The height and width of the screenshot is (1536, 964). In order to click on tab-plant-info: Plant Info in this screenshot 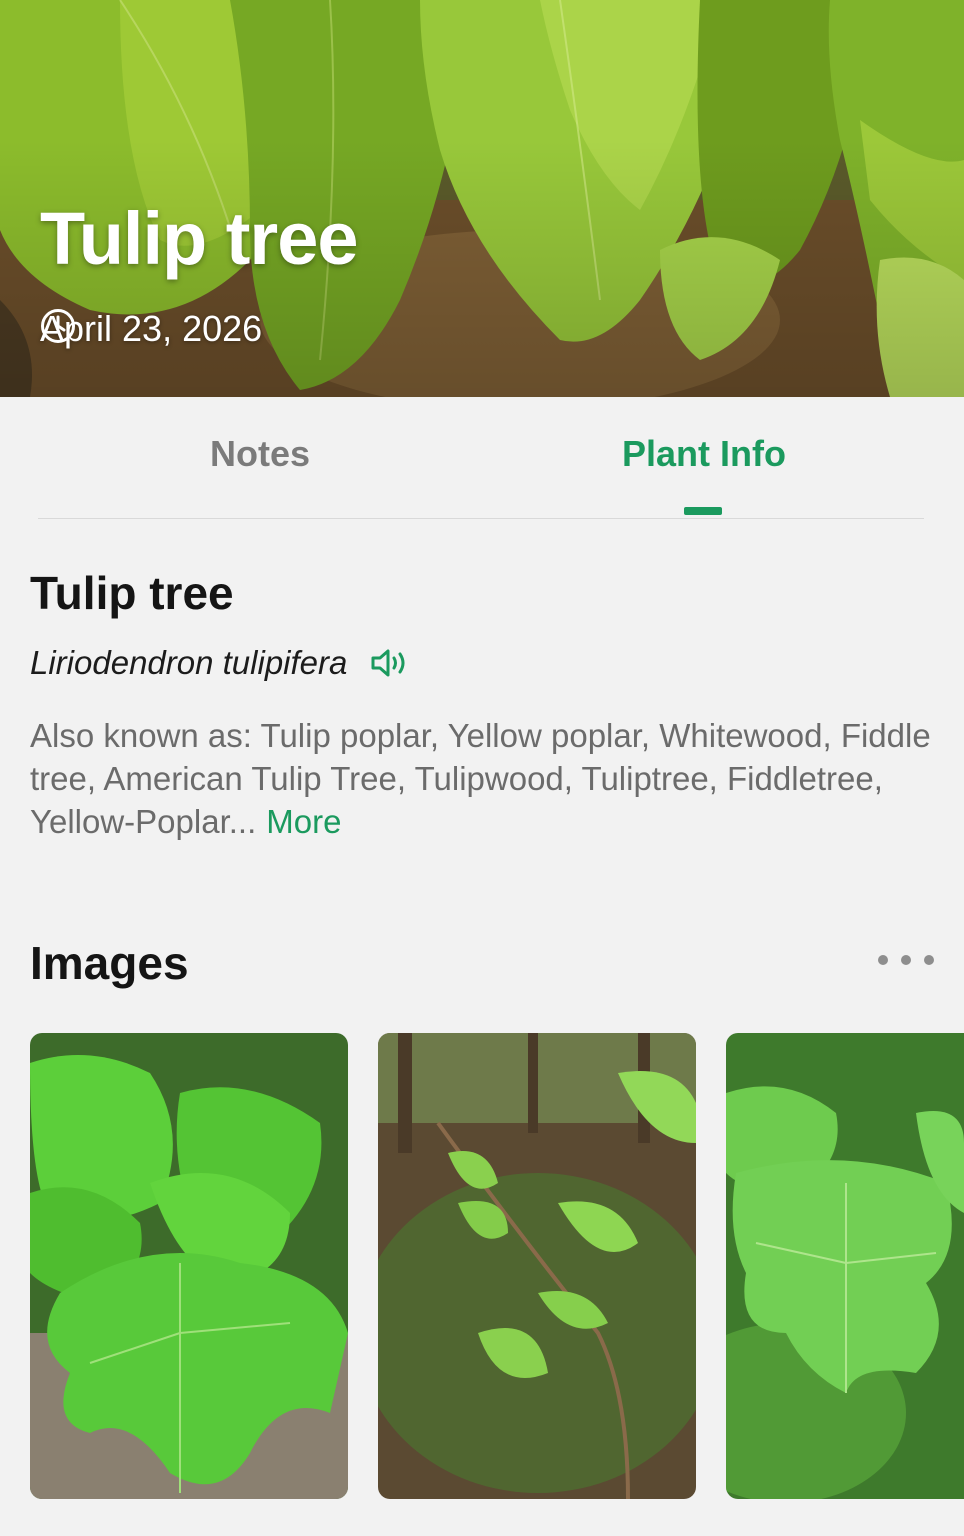, I will do `click(704, 454)`.